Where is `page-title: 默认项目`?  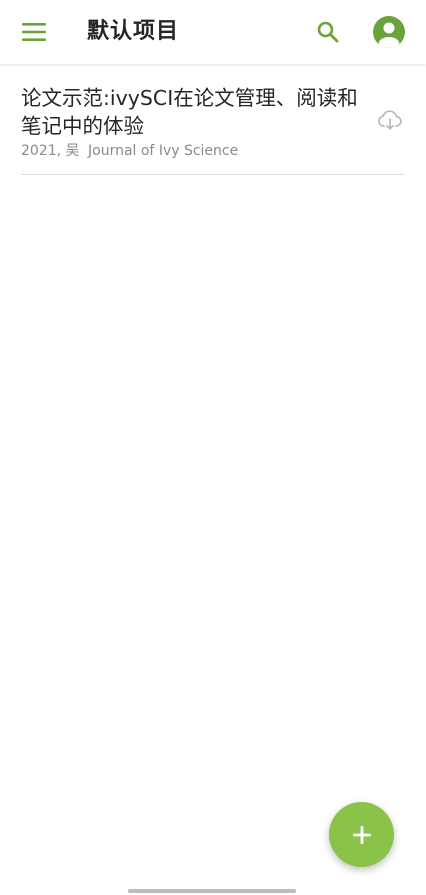
page-title: 默认项目 is located at coordinates (133, 31).